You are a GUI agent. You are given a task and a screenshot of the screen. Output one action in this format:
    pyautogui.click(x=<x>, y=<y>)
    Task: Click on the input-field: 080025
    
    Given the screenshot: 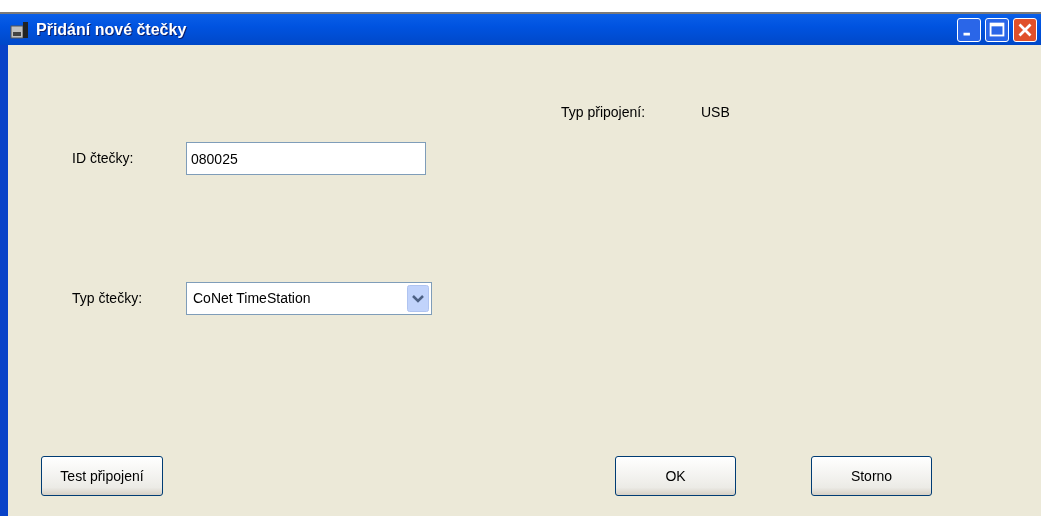 What is the action you would take?
    pyautogui.click(x=306, y=158)
    